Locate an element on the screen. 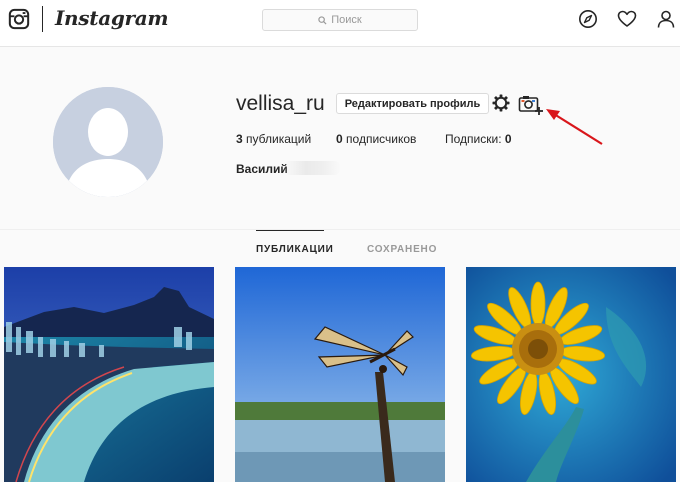  default-avatar-silhouette-icon is located at coordinates (108, 142).